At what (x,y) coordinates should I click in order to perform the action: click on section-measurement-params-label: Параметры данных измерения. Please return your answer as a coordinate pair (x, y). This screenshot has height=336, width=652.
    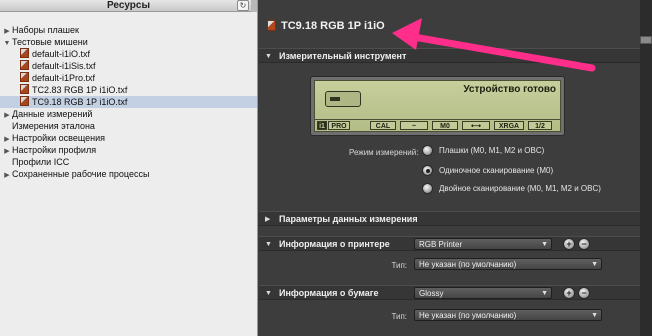
    Looking at the image, I should click on (348, 219).